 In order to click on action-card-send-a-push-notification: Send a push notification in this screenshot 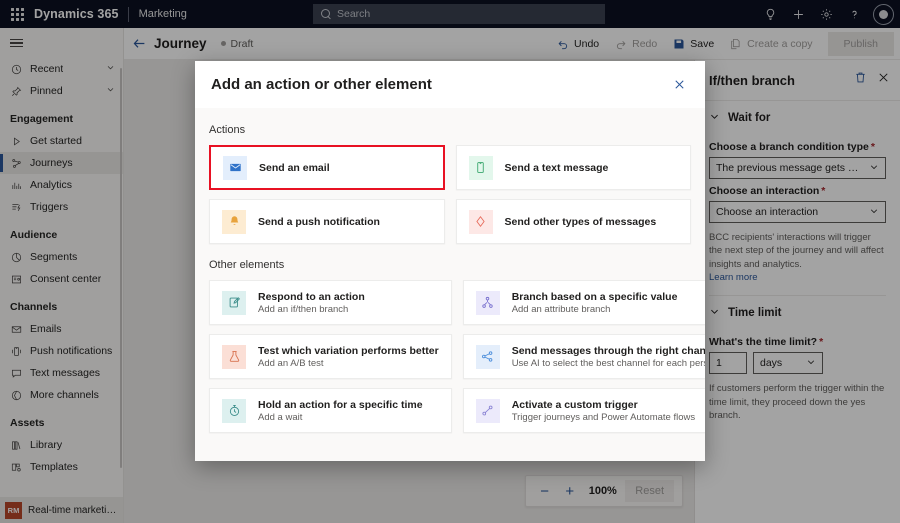, I will do `click(327, 221)`.